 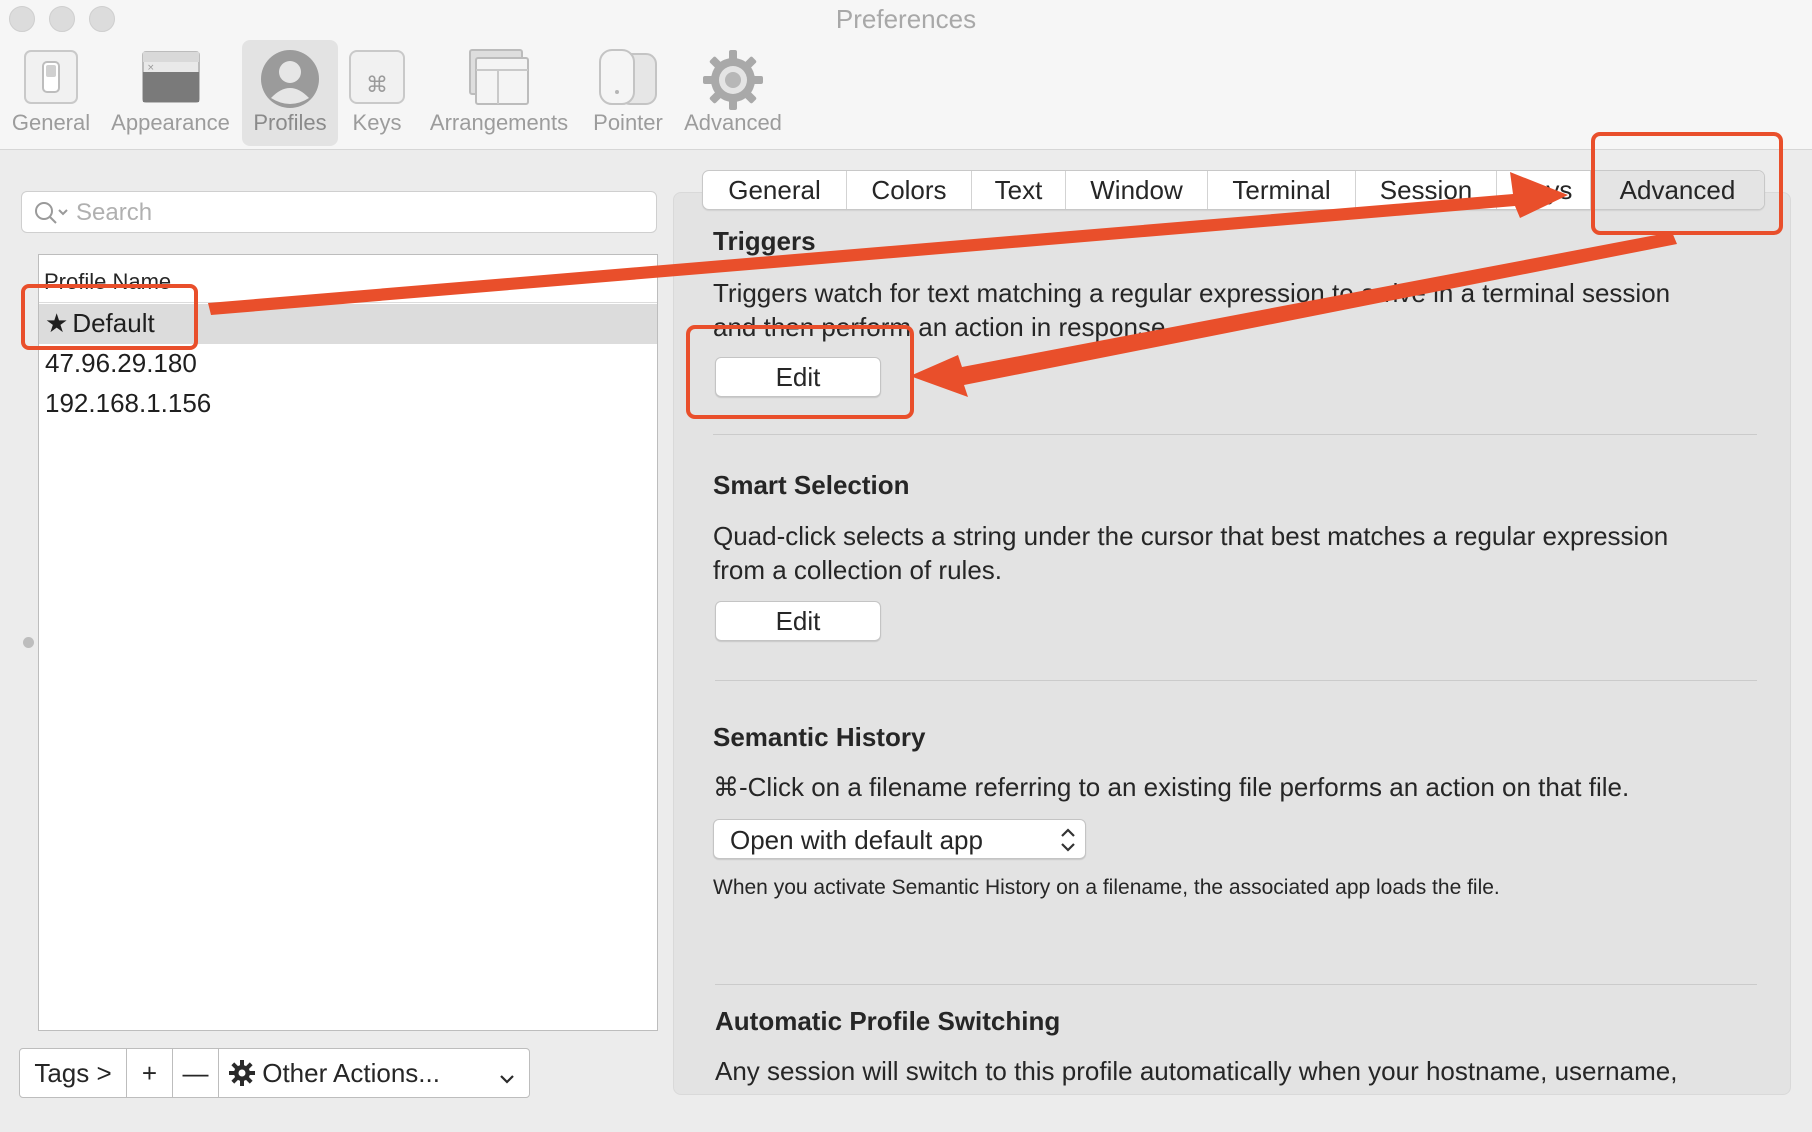 I want to click on profile-name: 192.168.1.156, so click(x=128, y=403).